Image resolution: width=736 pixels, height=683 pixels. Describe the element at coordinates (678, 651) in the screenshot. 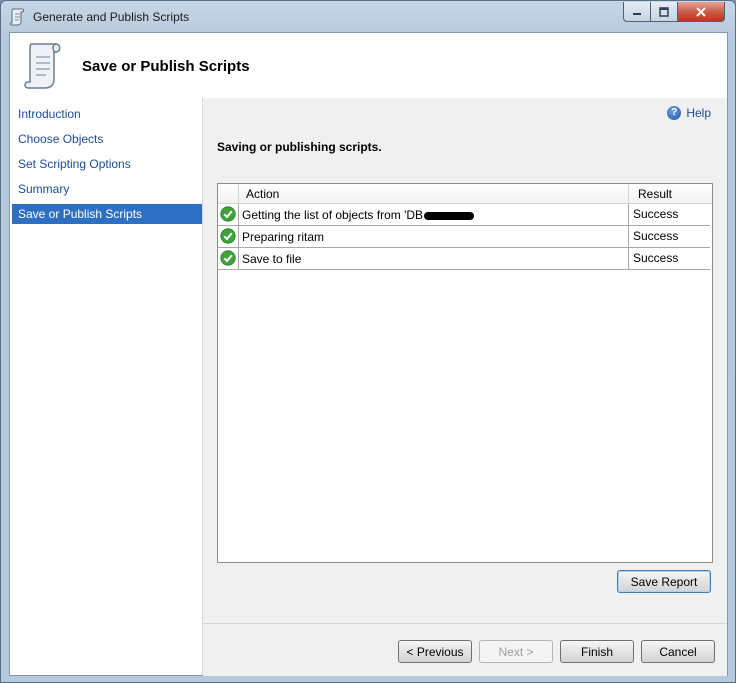

I see `cancel-button: Cancel` at that location.